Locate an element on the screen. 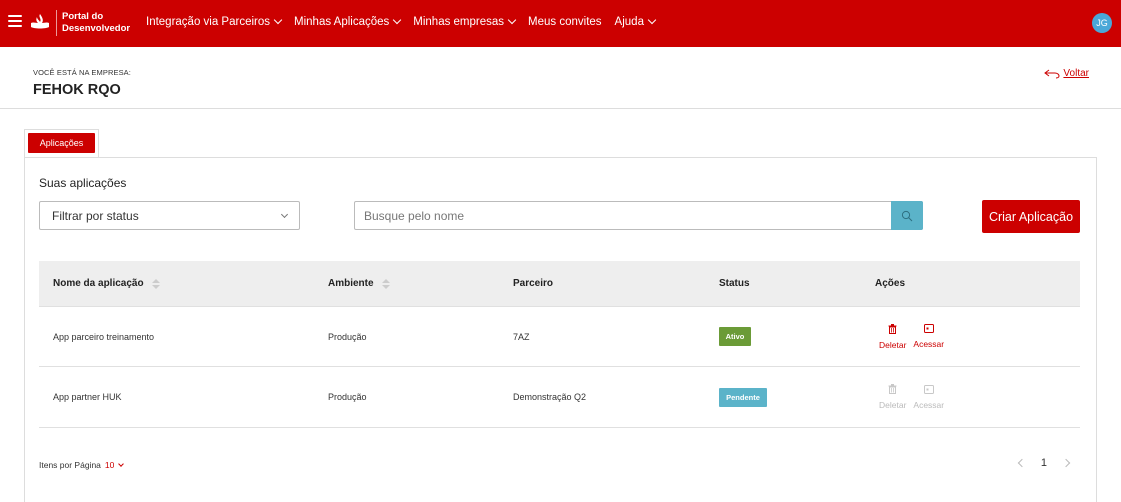 Image resolution: width=1121 pixels, height=502 pixels. search-field is located at coordinates (638, 215).